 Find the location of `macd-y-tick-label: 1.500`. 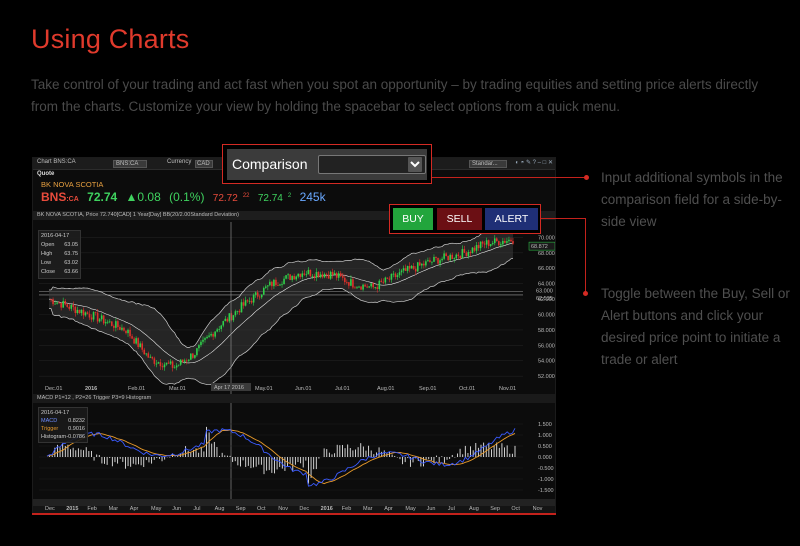

macd-y-tick-label: 1.500 is located at coordinates (545, 425).